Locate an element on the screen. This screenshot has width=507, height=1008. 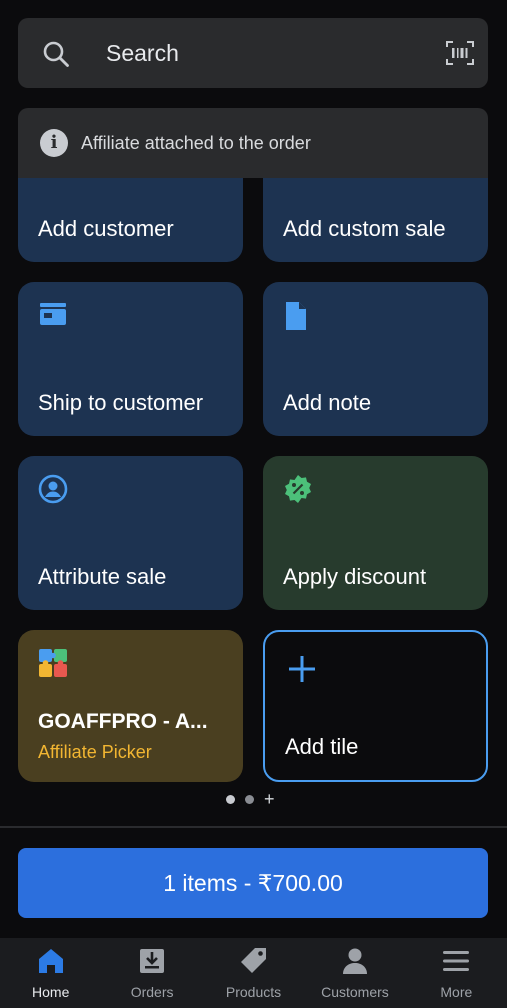
tile-label: Apply discount is located at coordinates (355, 576).